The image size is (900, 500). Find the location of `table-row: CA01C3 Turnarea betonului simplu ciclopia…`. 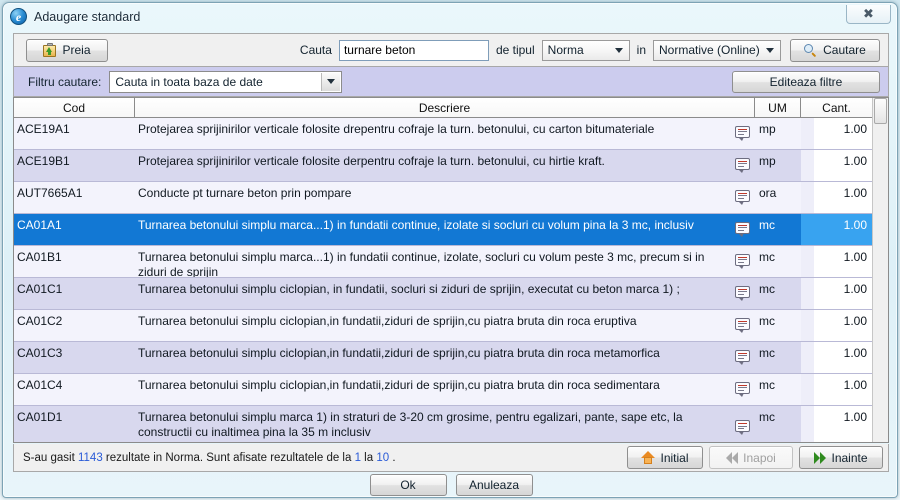

table-row: CA01C3 Turnarea betonului simplu ciclopia… is located at coordinates (443, 358).